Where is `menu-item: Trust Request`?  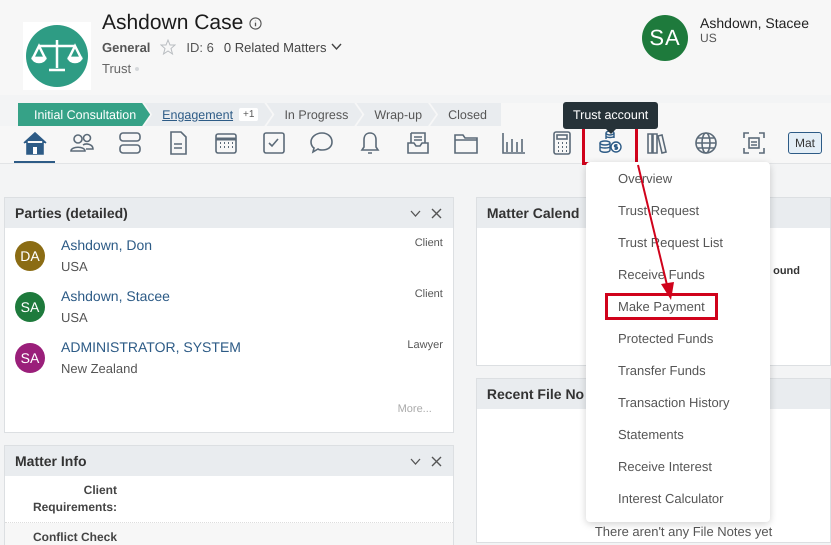
menu-item: Trust Request is located at coordinates (659, 210).